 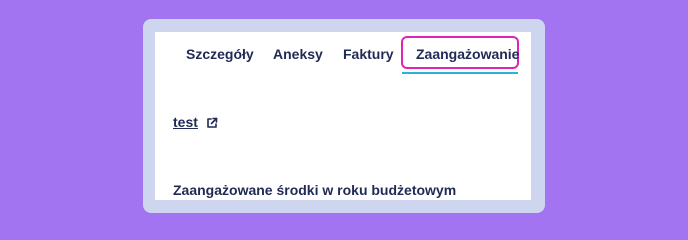 I want to click on tab-faktury: Faktury, so click(x=368, y=54).